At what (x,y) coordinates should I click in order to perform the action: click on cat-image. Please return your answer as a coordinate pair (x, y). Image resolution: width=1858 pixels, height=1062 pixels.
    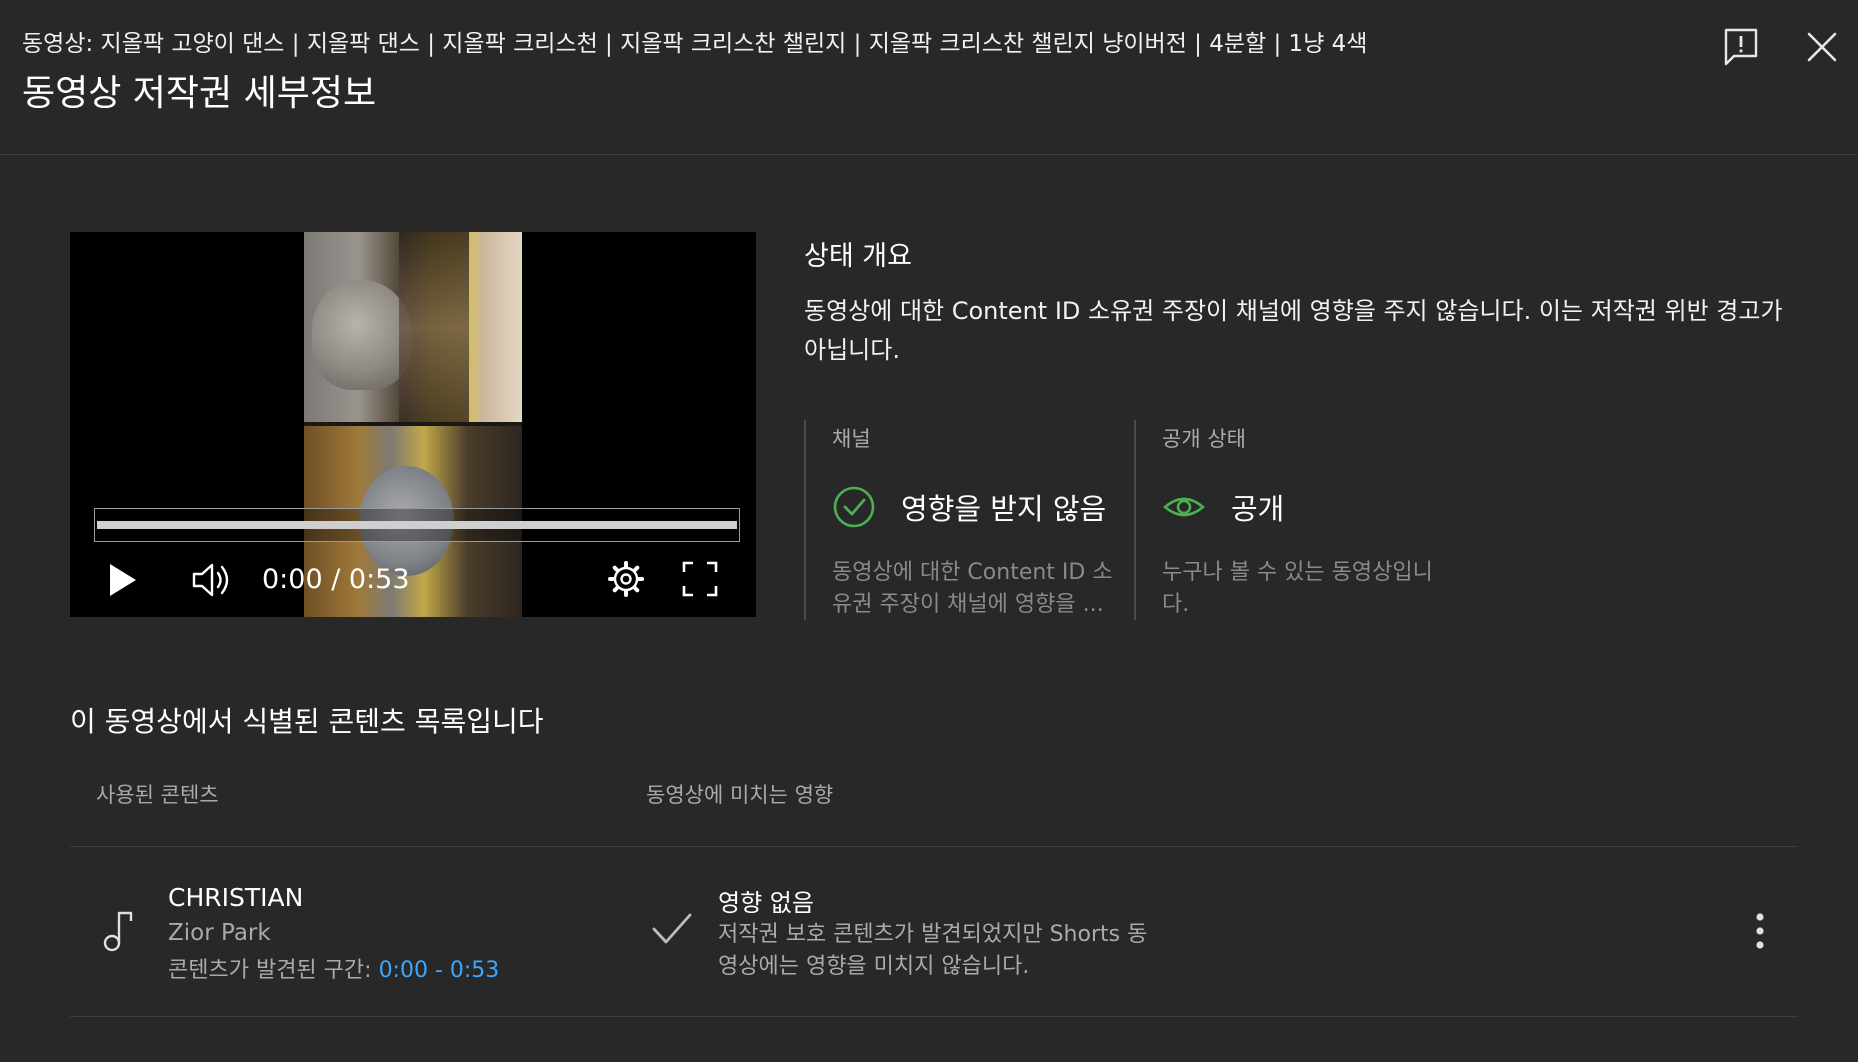
    Looking at the image, I should click on (362, 335).